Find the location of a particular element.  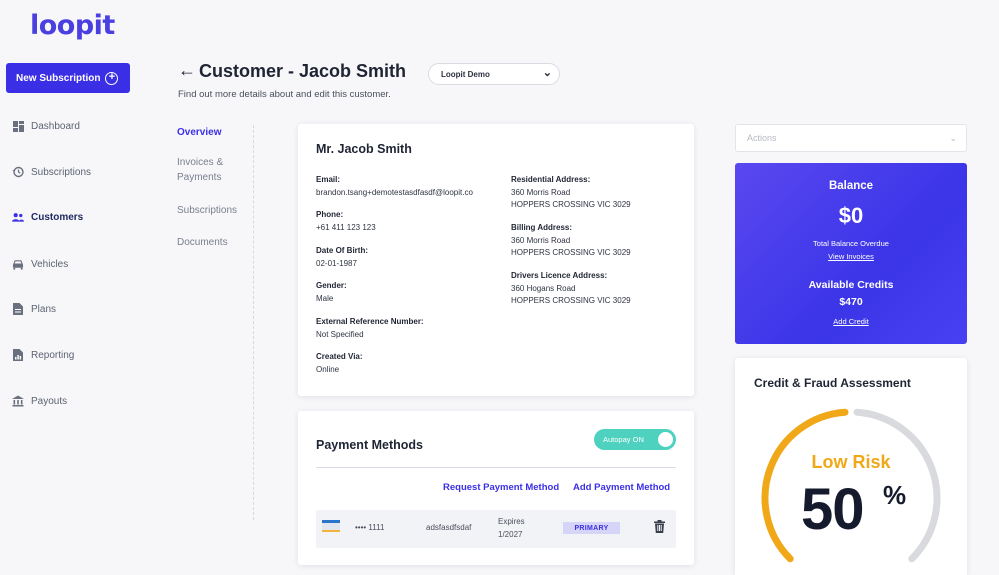

new-subscription-button: New Subscription + is located at coordinates (68, 78).